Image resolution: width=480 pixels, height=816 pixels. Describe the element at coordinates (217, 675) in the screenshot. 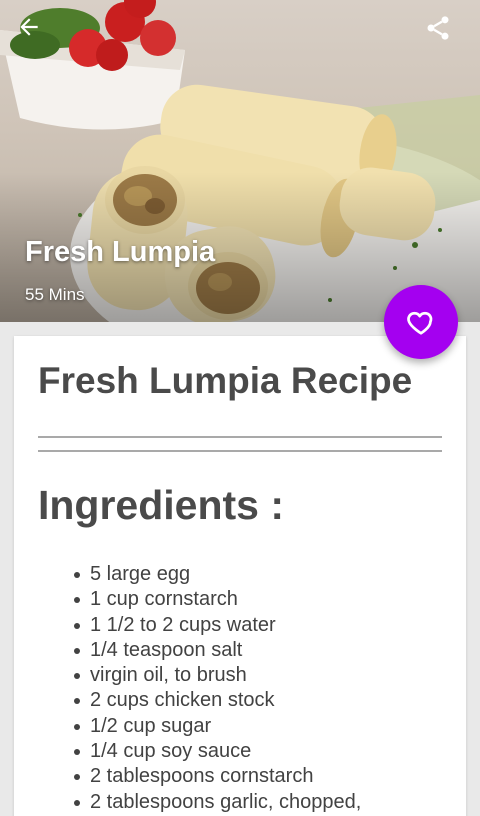

I see `ingredient-item: virgin oil, to brush` at that location.